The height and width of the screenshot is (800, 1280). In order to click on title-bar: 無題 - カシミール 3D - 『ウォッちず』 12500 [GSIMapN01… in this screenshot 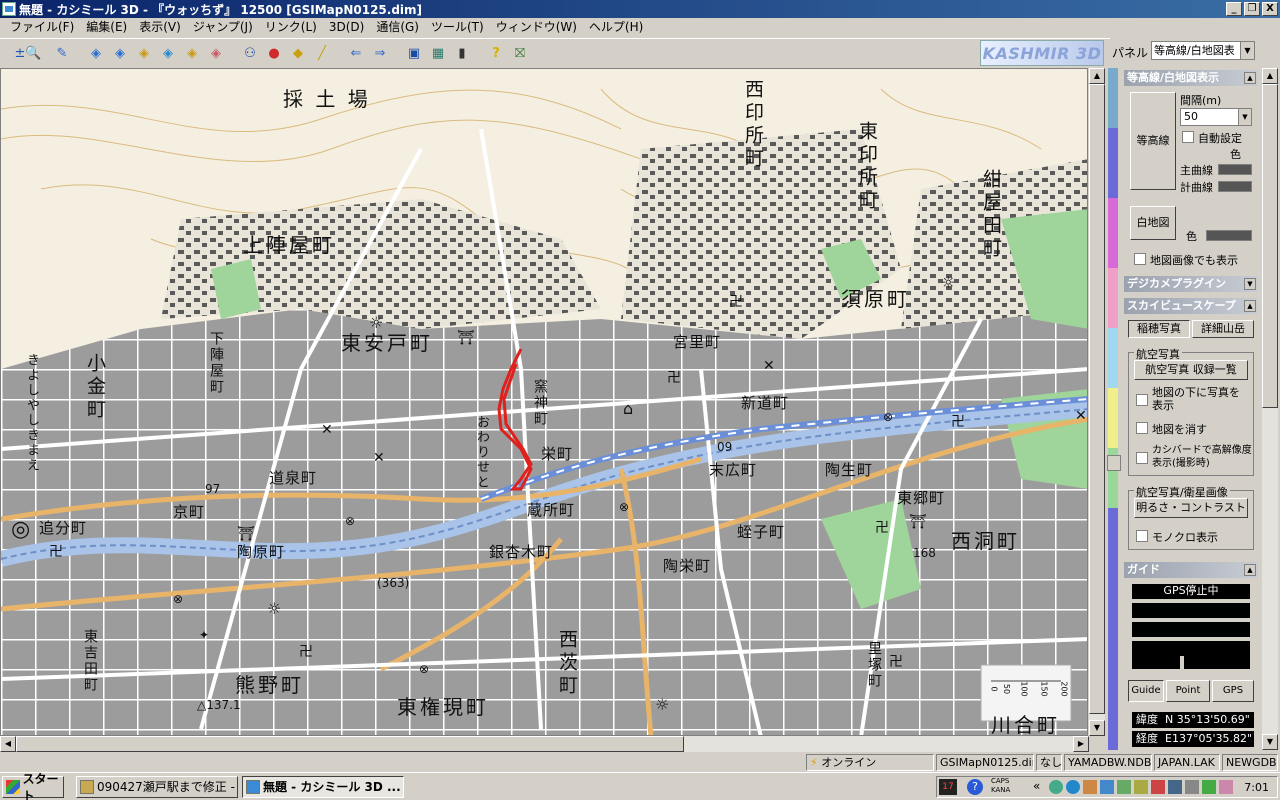, I will do `click(640, 9)`.